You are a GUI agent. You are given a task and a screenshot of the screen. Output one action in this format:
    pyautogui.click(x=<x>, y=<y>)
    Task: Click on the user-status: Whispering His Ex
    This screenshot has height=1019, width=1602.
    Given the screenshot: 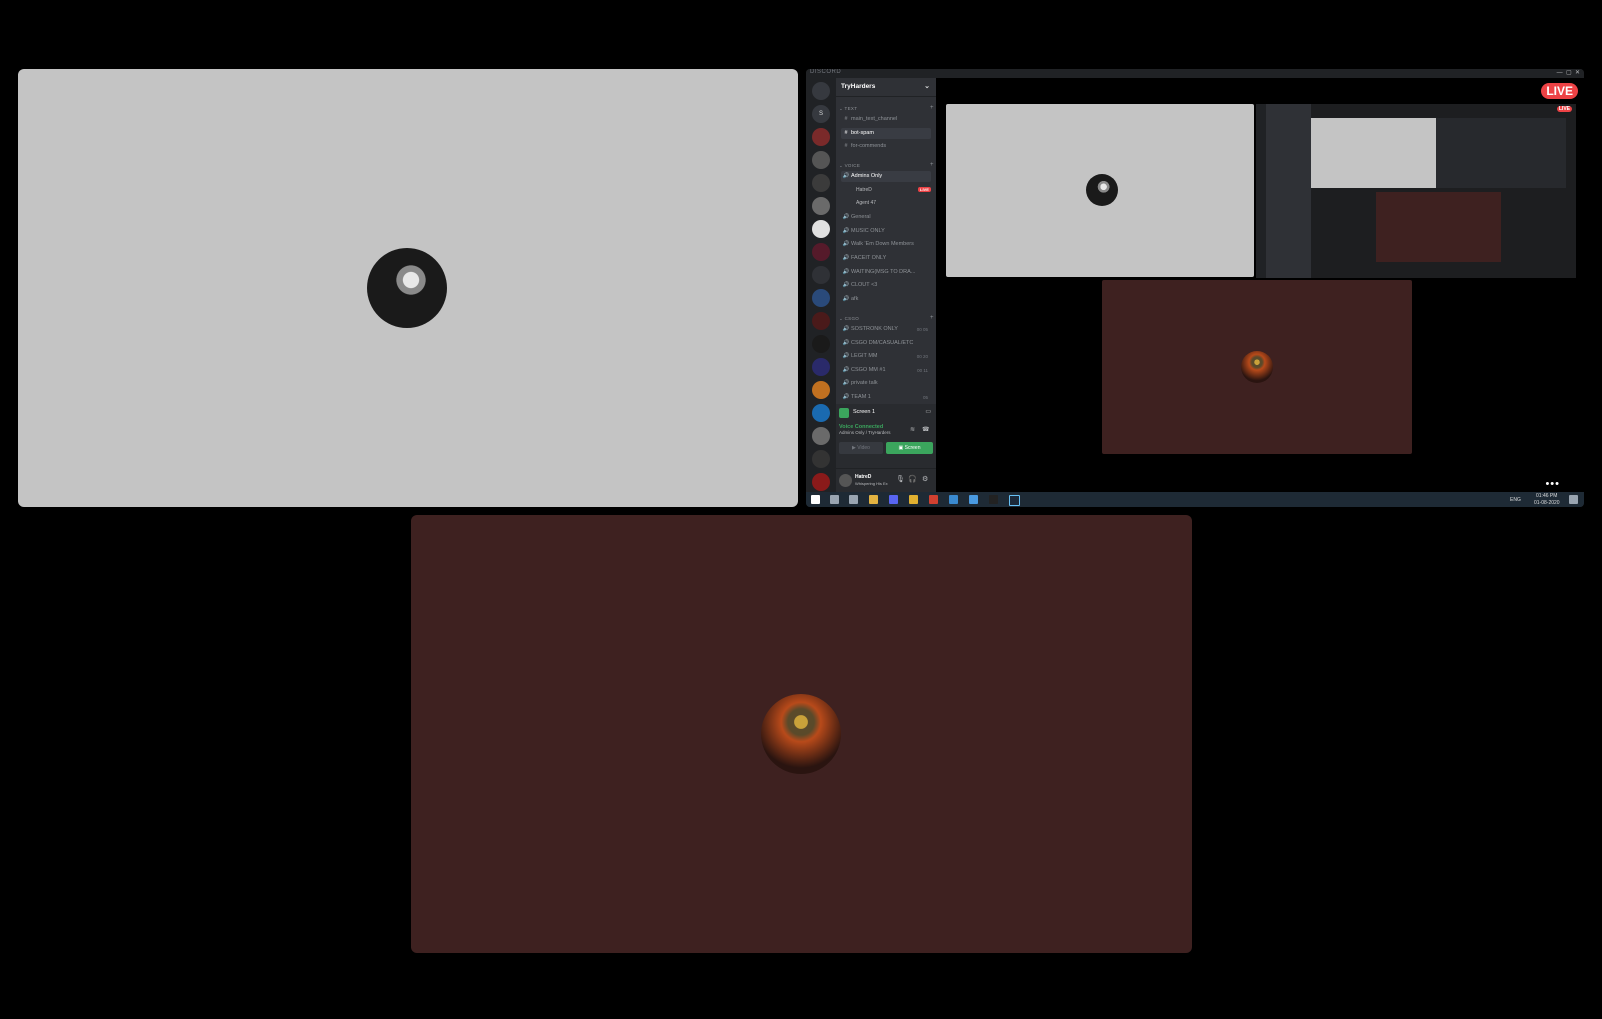 What is the action you would take?
    pyautogui.click(x=871, y=483)
    